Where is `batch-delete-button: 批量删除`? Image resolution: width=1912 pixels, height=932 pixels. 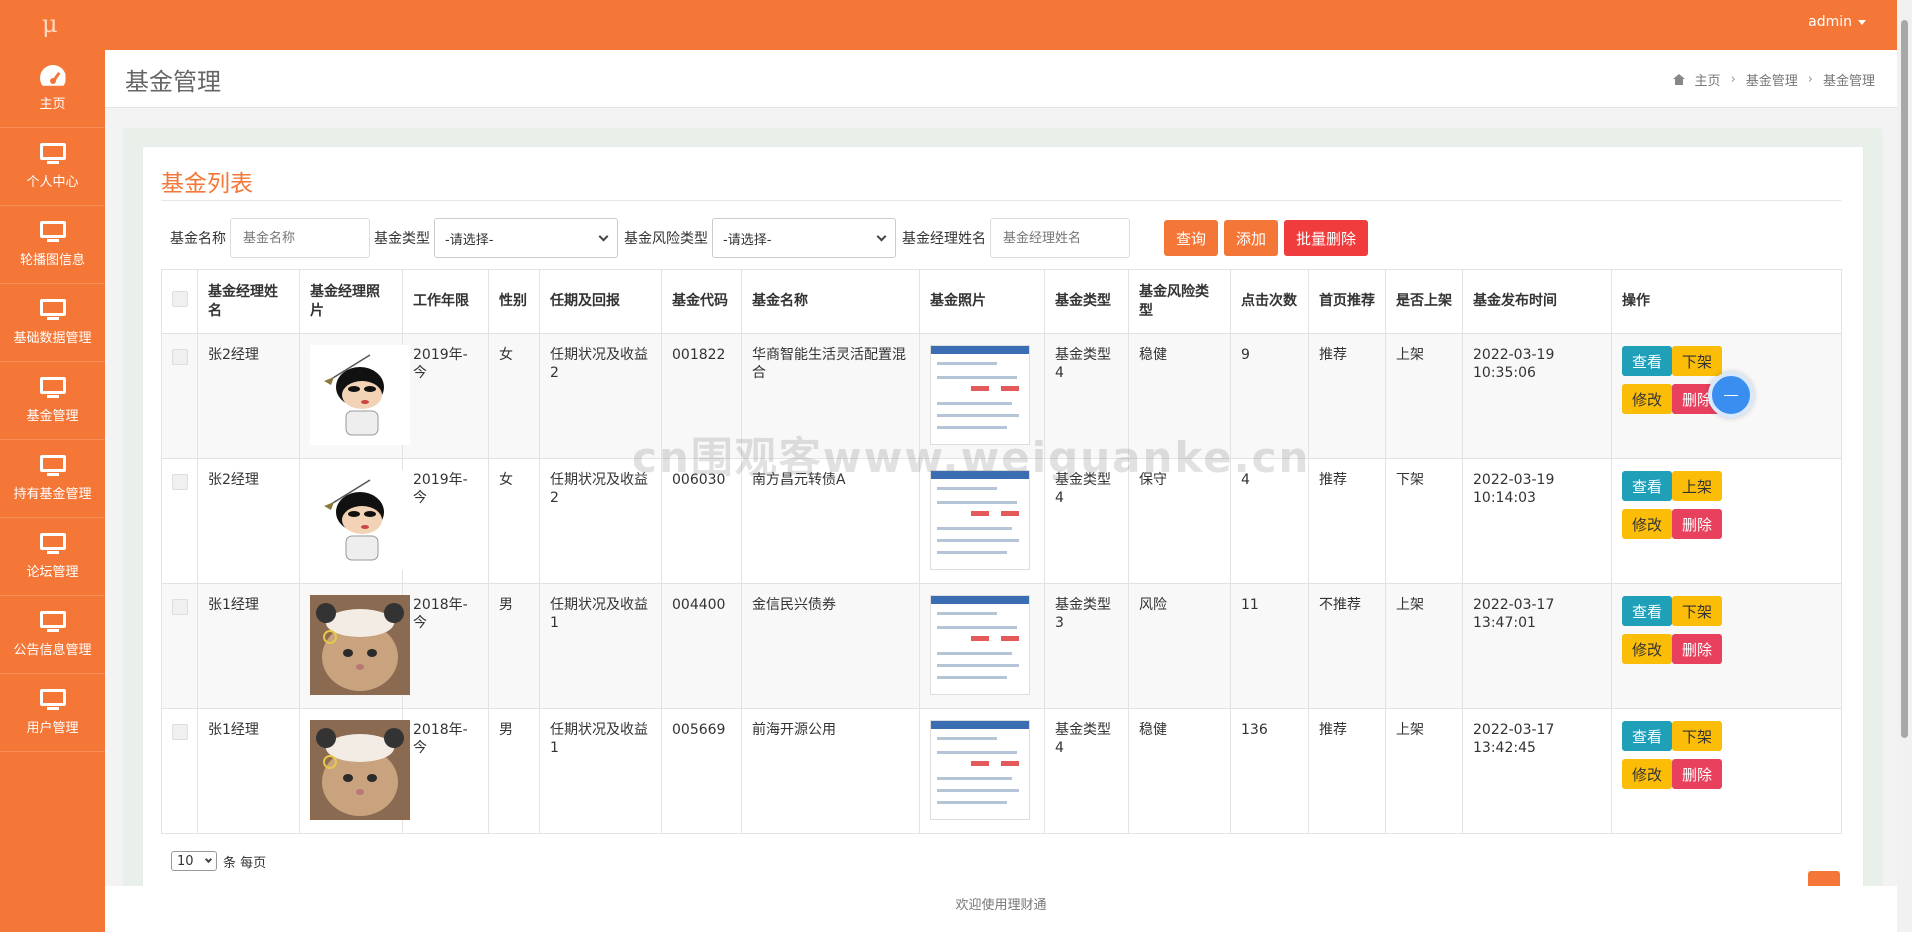
batch-delete-button: 批量删除 is located at coordinates (1326, 238).